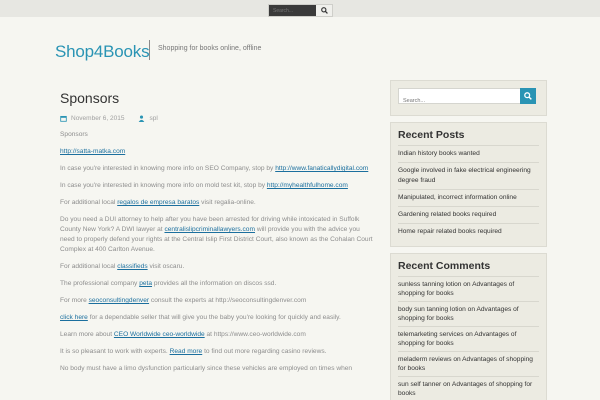 The width and height of the screenshot is (600, 400). I want to click on sidebar-search-input, so click(459, 101).